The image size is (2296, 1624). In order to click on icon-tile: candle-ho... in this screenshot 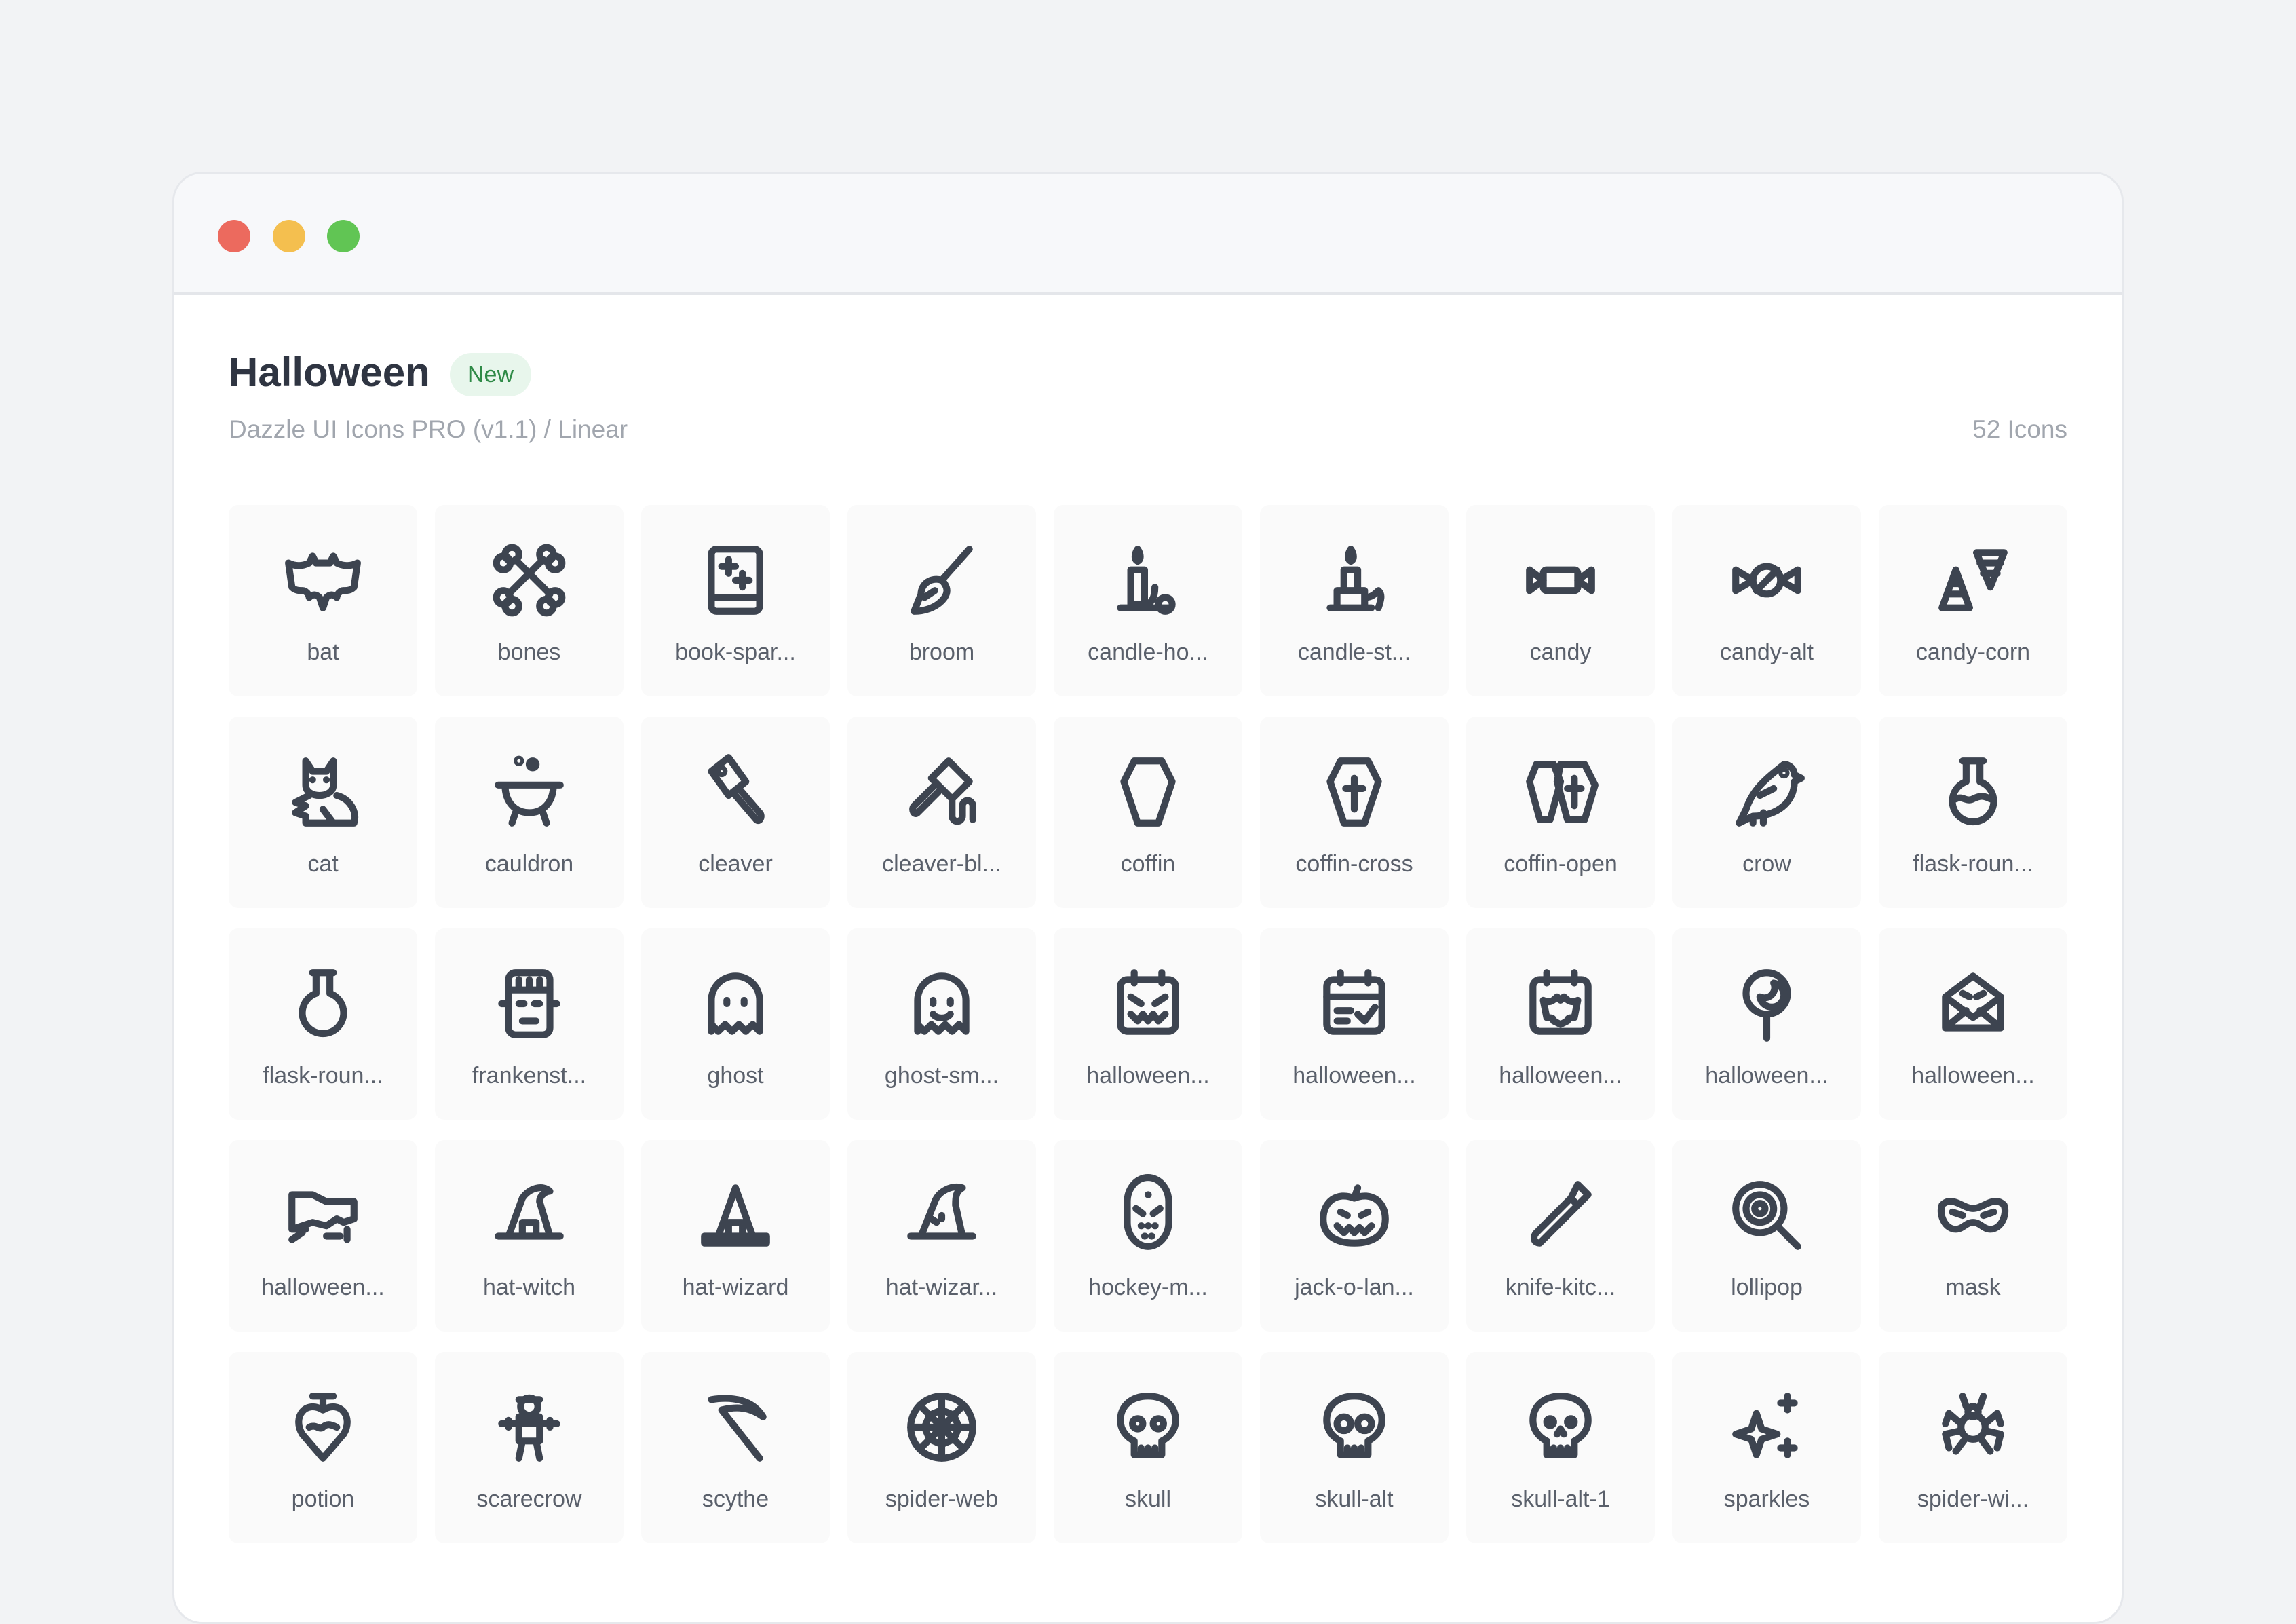, I will do `click(1148, 600)`.